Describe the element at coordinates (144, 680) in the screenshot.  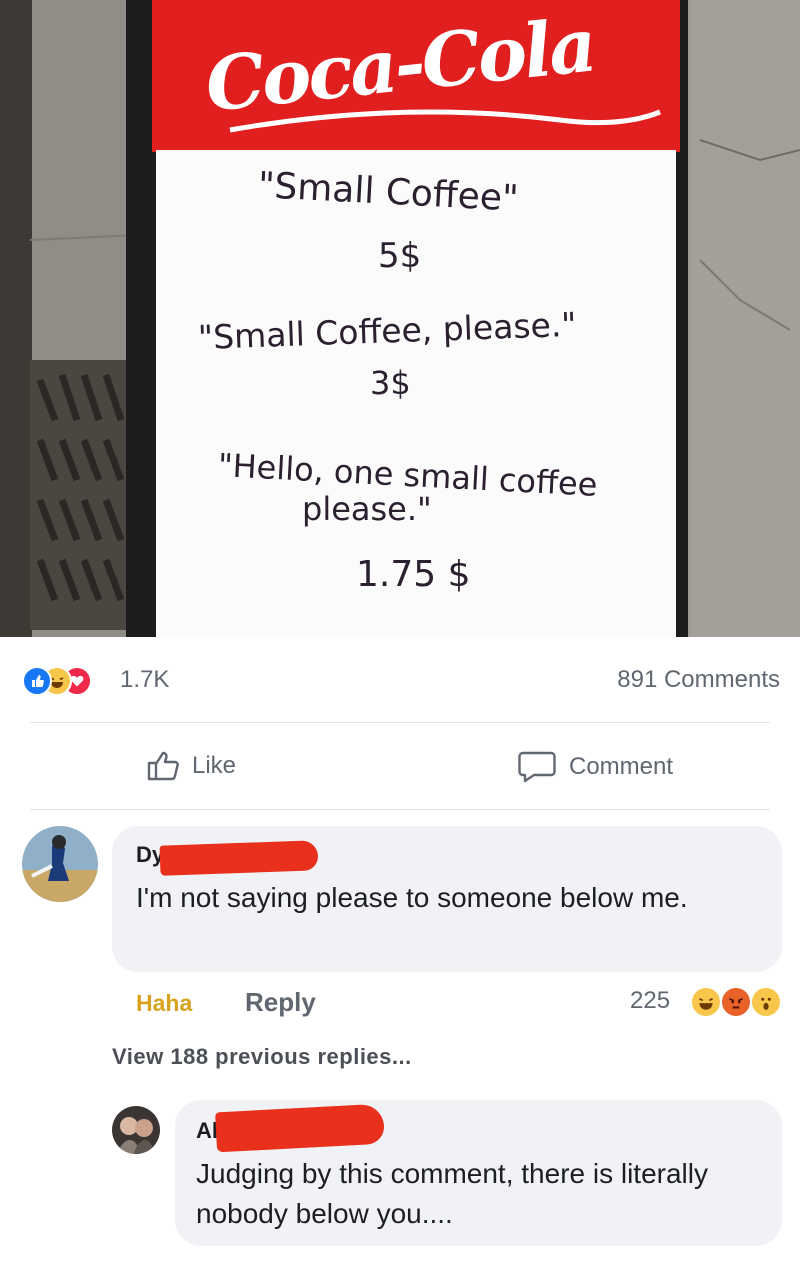
I see `reaction-count: 1.7K` at that location.